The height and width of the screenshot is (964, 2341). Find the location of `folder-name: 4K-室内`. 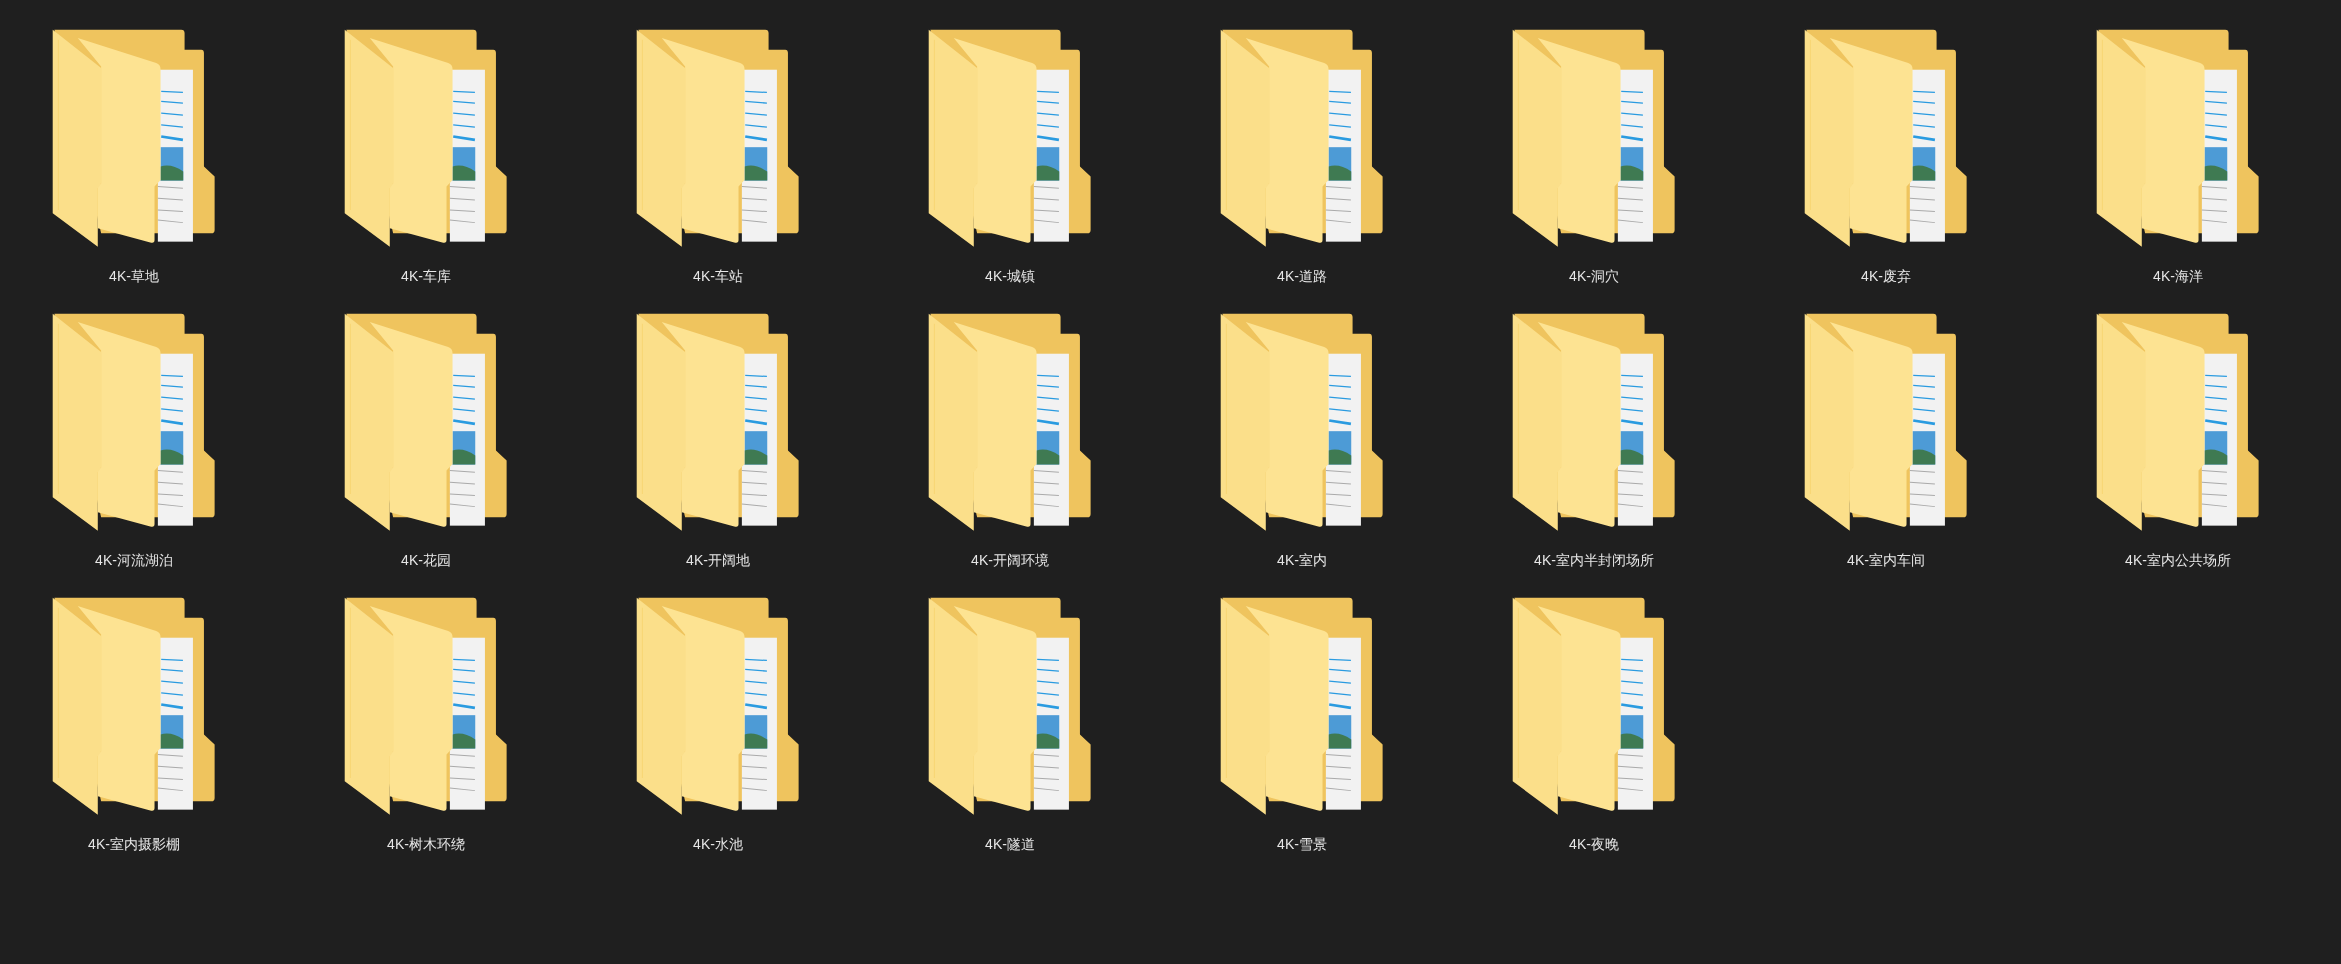

folder-name: 4K-室内 is located at coordinates (1302, 560).